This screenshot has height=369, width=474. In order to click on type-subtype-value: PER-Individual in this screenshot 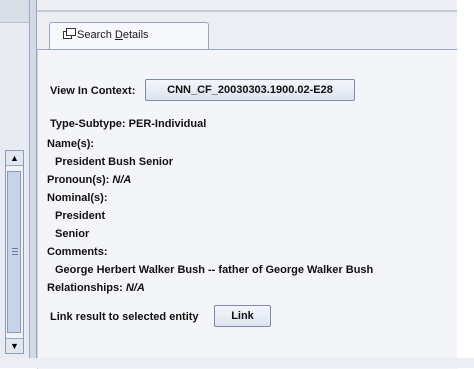, I will do `click(167, 124)`.